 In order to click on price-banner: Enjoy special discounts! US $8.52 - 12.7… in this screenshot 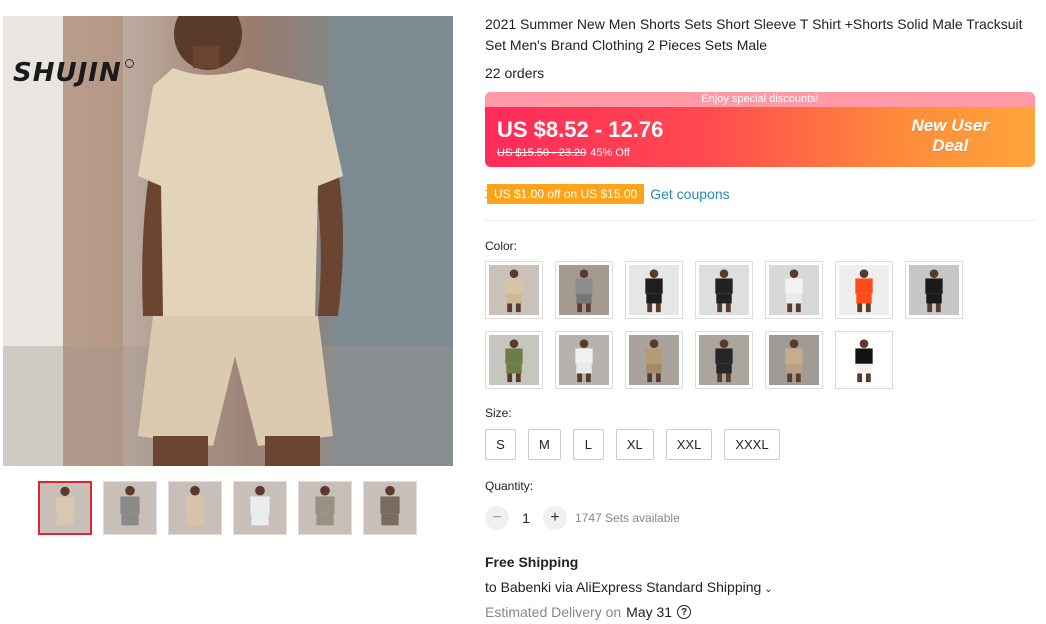, I will do `click(760, 129)`.